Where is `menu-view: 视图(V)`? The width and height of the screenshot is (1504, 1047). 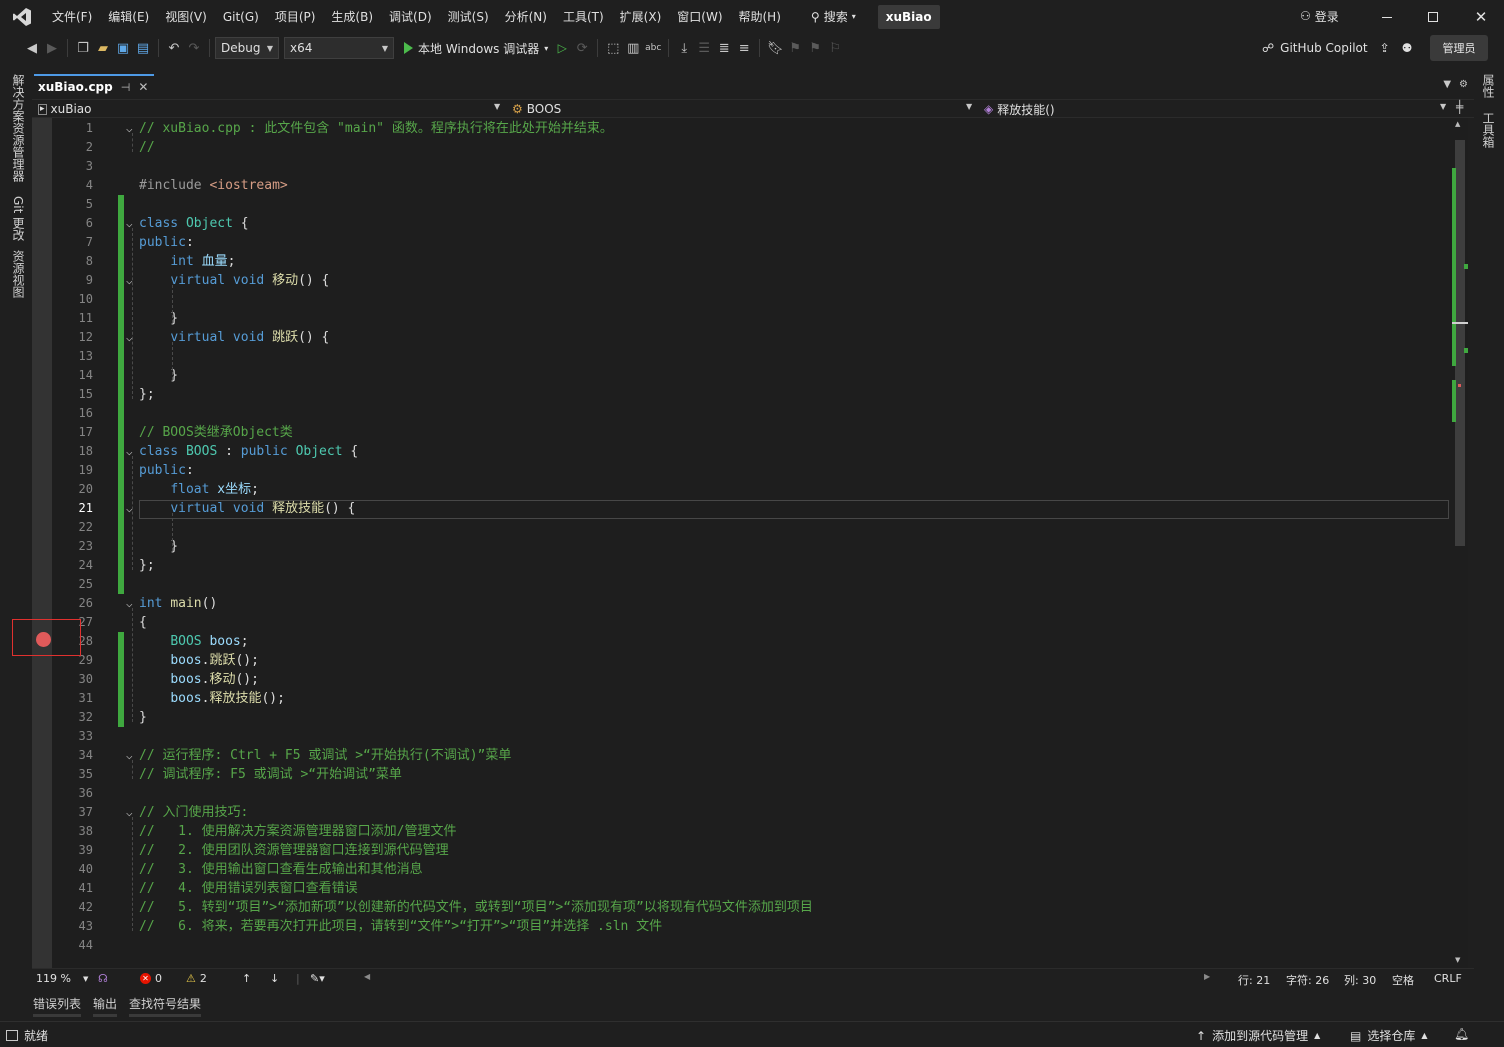 menu-view: 视图(V) is located at coordinates (186, 17).